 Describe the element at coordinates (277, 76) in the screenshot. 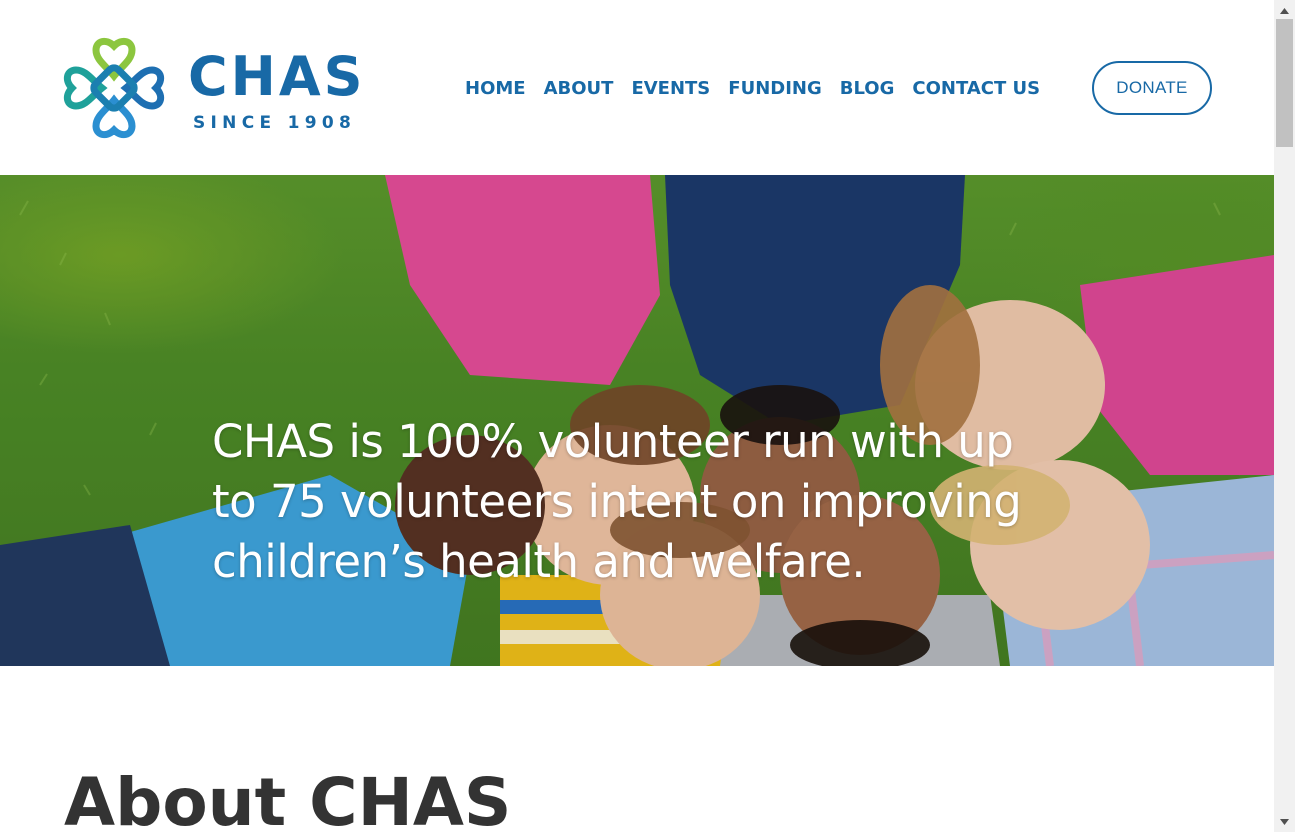

I see `logo-wordmark: CHAS` at that location.